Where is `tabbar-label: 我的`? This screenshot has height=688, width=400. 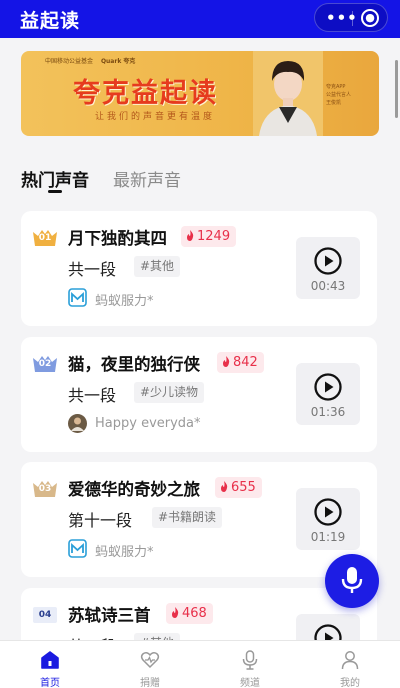 tabbar-label: 我的 is located at coordinates (350, 683).